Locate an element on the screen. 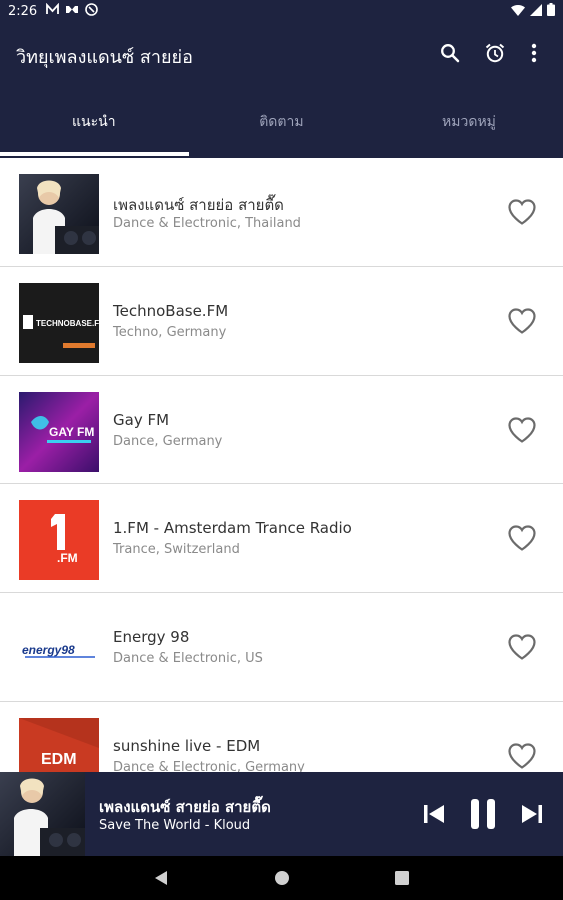 The height and width of the screenshot is (900, 563). wifi-icon is located at coordinates (518, 11).